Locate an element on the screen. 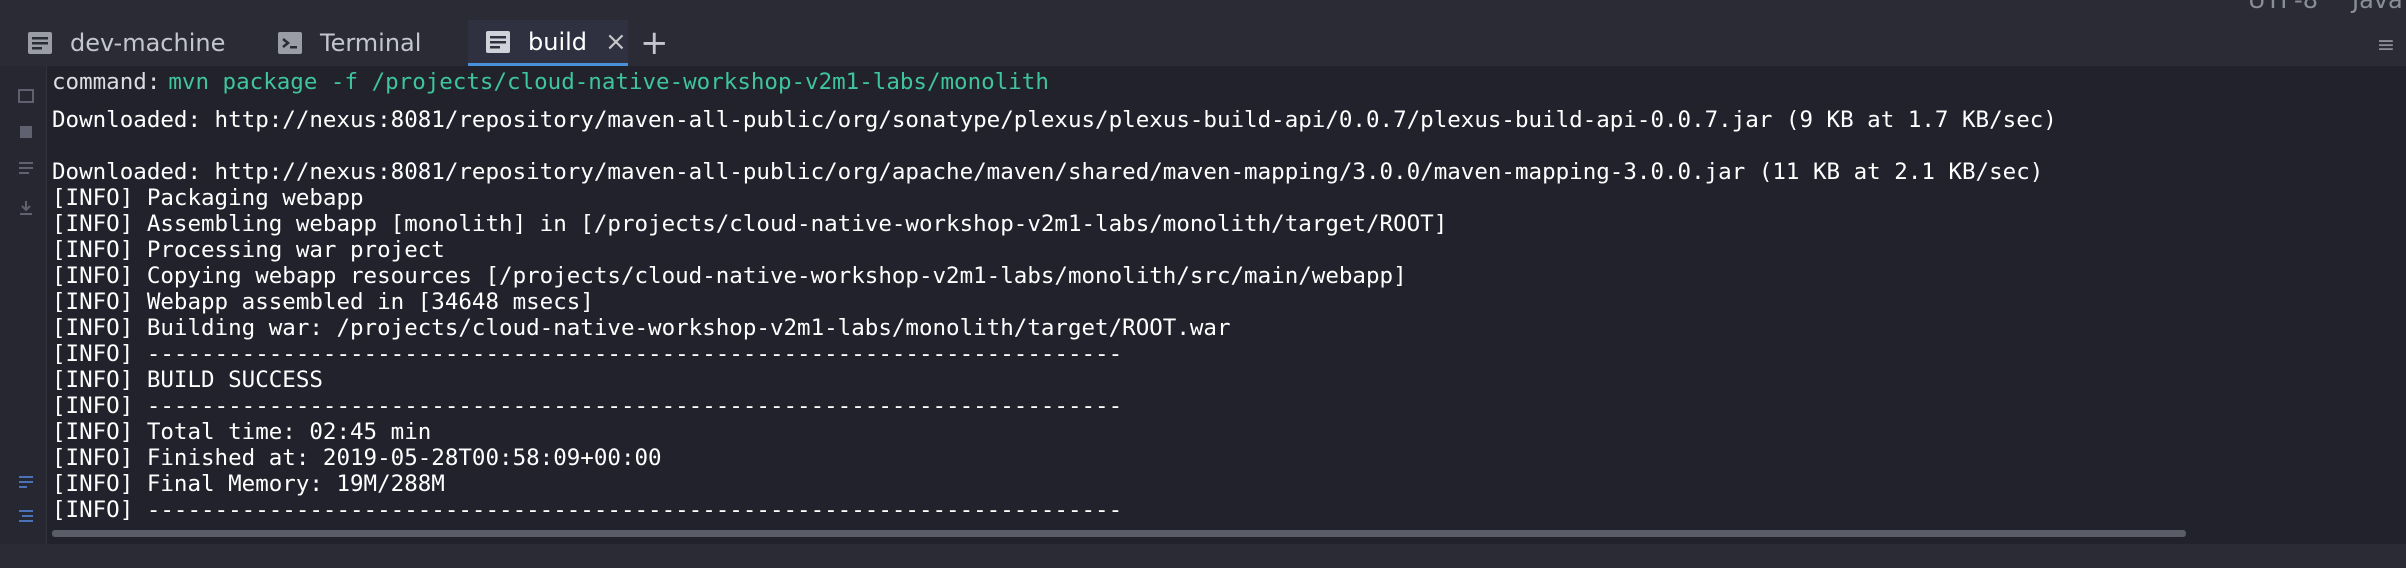 The image size is (2406, 568). tab-dev-machine: dev-machine is located at coordinates (125, 43).